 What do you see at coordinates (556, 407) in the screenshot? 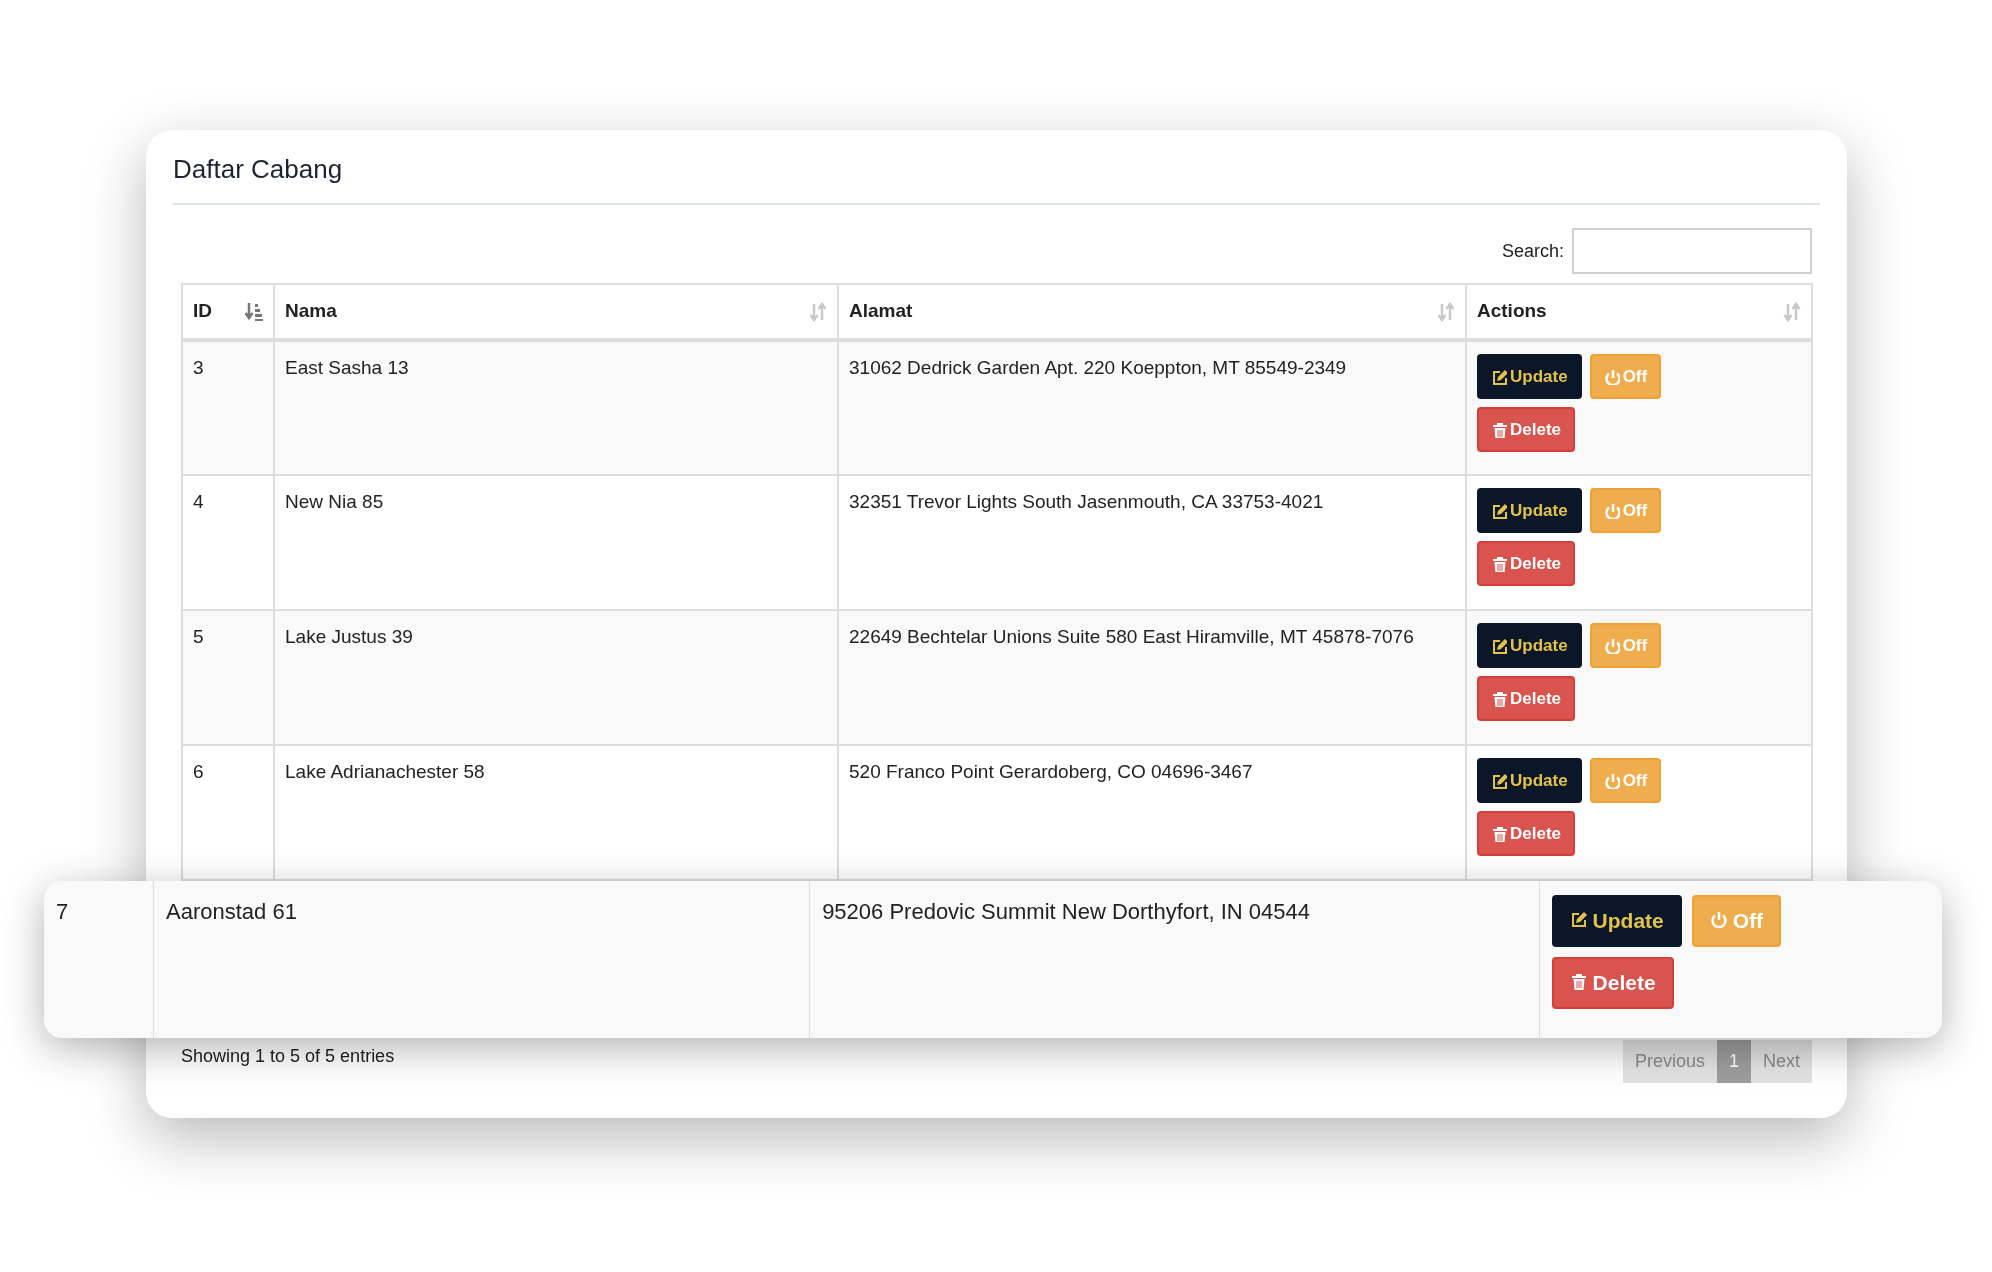
I see `table-cell: East Sasha 13` at bounding box center [556, 407].